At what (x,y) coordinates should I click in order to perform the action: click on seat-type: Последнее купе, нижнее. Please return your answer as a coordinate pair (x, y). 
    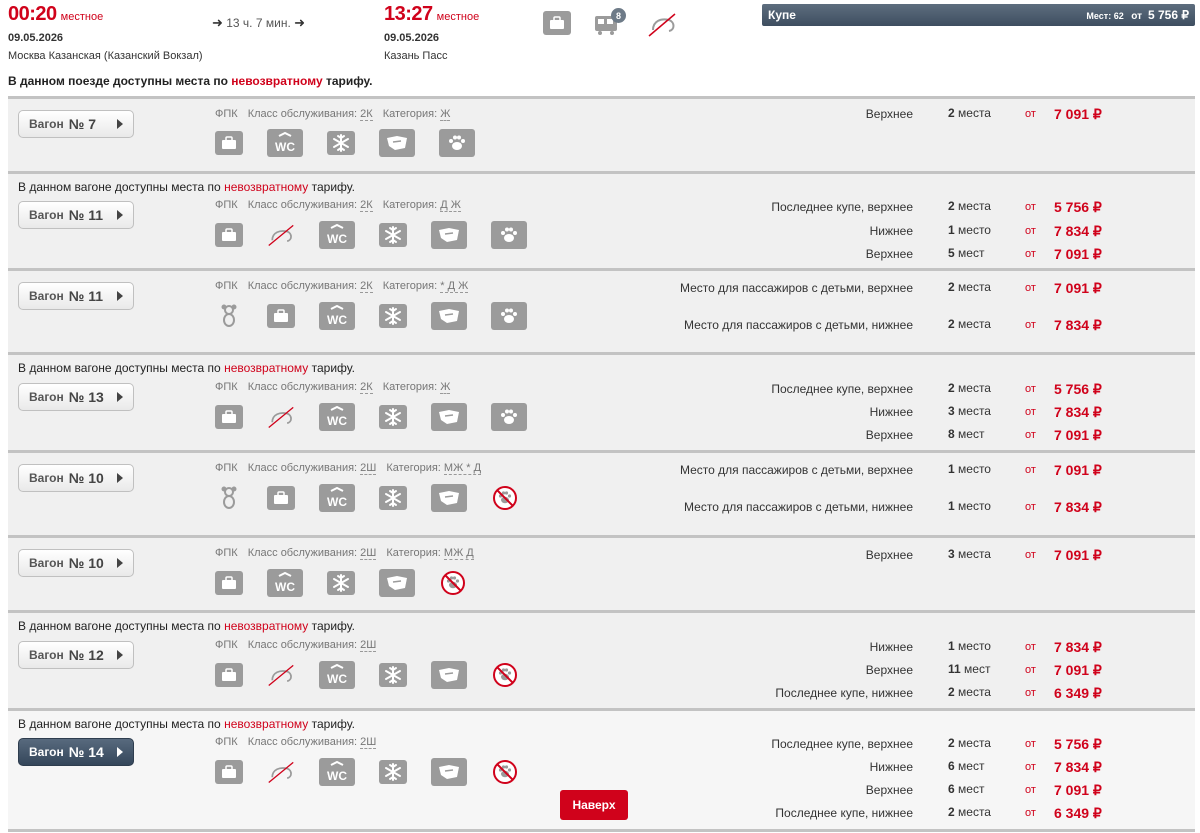
    Looking at the image, I should click on (844, 693).